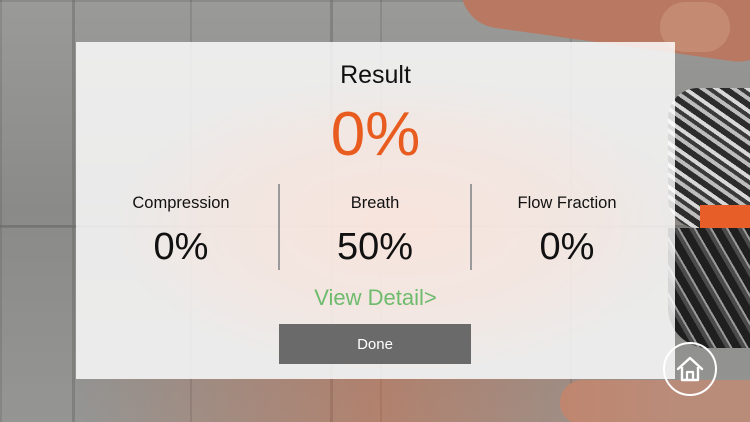  I want to click on floor-tile-seam, so click(73, 211).